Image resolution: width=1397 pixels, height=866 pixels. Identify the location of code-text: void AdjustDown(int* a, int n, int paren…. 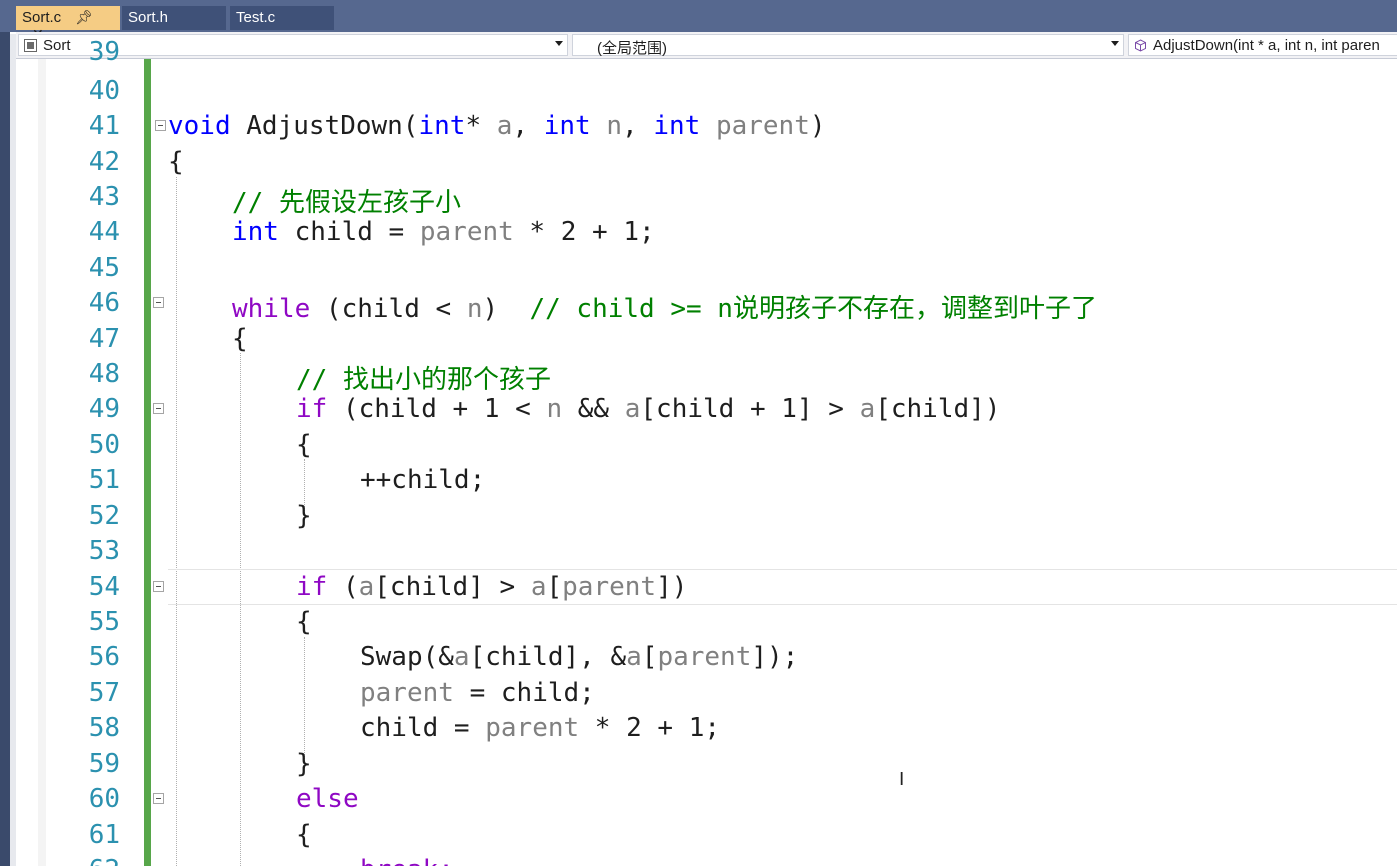
(497, 126).